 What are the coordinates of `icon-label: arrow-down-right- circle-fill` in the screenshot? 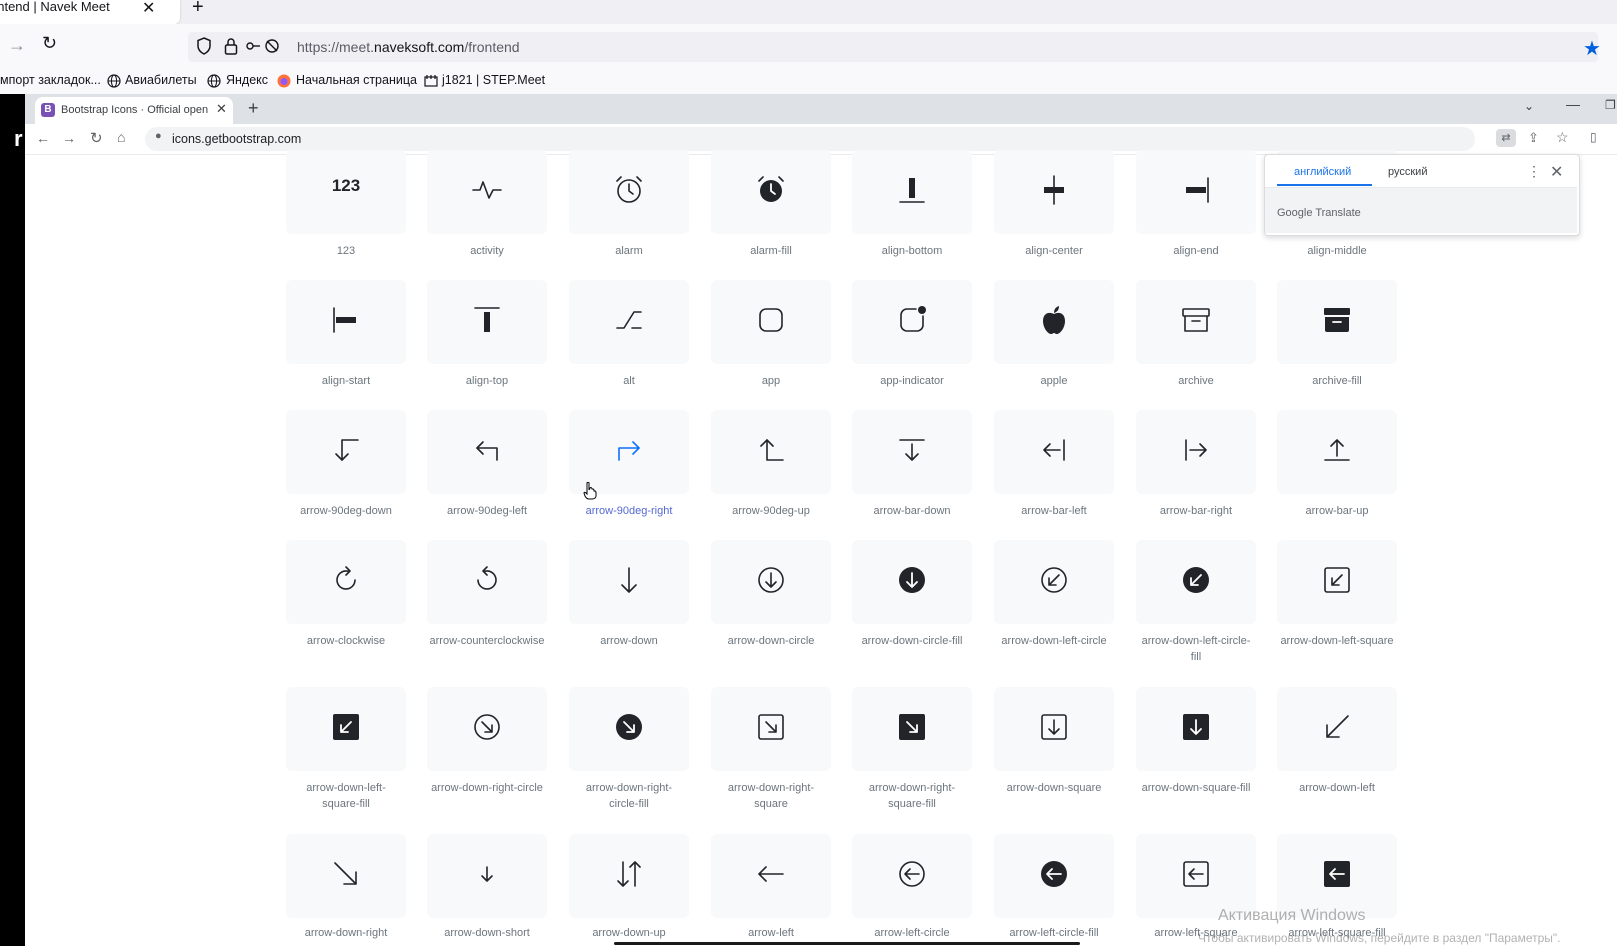 It's located at (629, 796).